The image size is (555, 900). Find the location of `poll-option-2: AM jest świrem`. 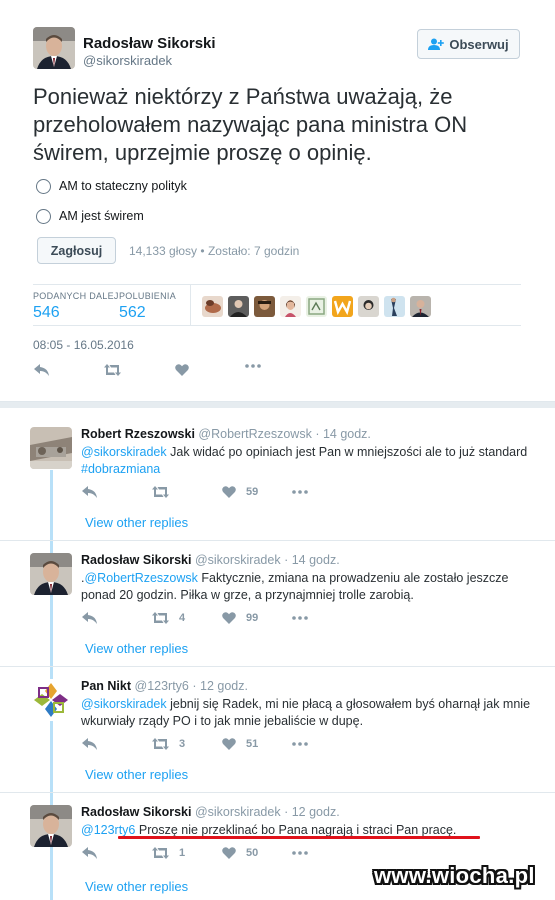

poll-option-2: AM jest świrem is located at coordinates (90, 216).